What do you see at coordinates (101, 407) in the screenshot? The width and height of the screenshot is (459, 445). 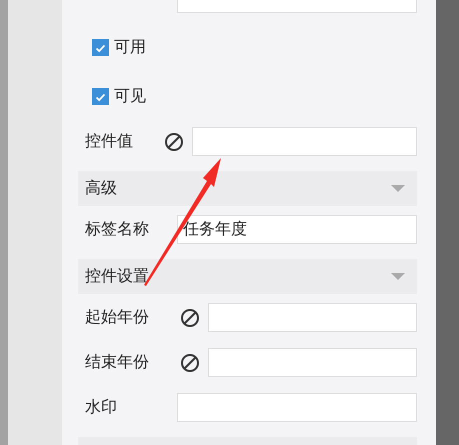 I see `field-label: 水印` at bounding box center [101, 407].